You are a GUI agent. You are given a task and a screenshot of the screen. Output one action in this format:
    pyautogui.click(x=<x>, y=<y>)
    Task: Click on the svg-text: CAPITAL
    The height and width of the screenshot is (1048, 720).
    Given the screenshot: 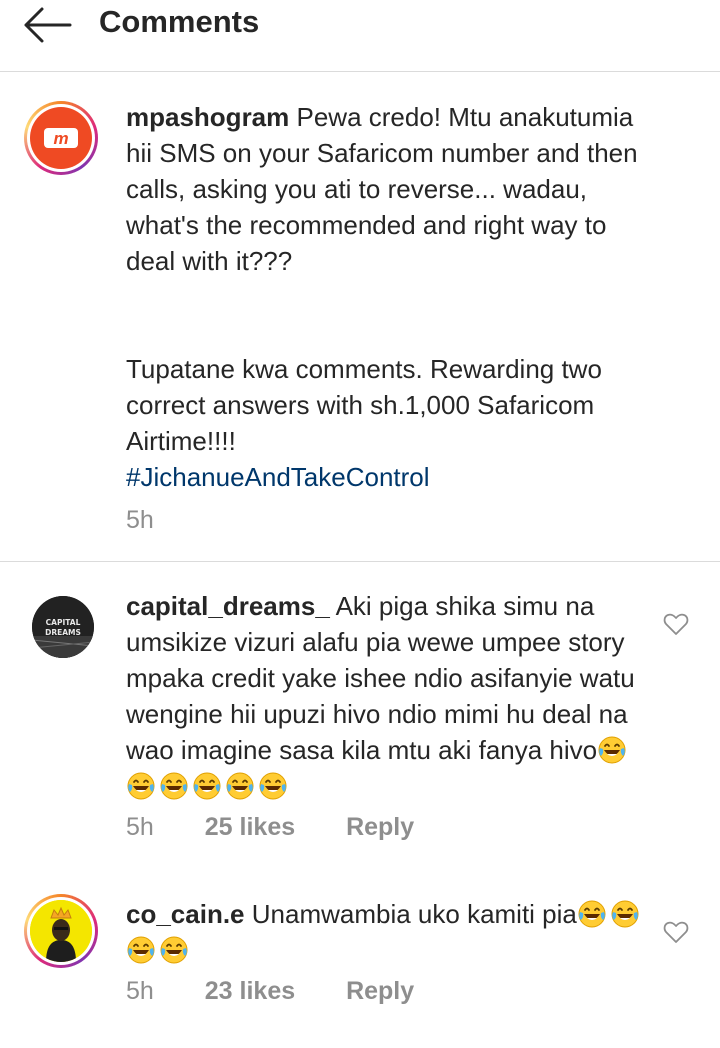 What is the action you would take?
    pyautogui.click(x=63, y=622)
    